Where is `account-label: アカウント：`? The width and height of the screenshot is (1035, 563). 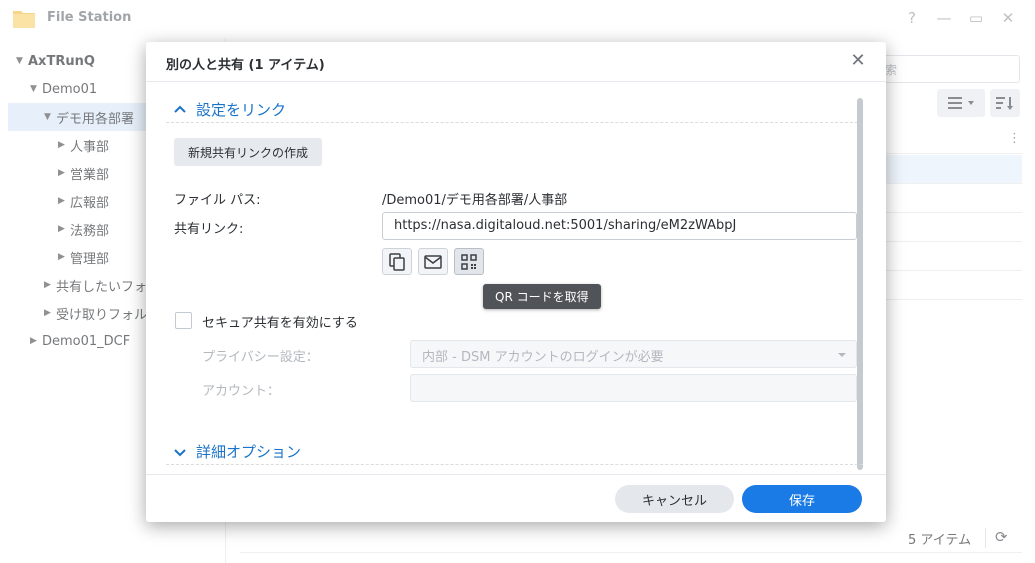
account-label: アカウント： is located at coordinates (241, 391).